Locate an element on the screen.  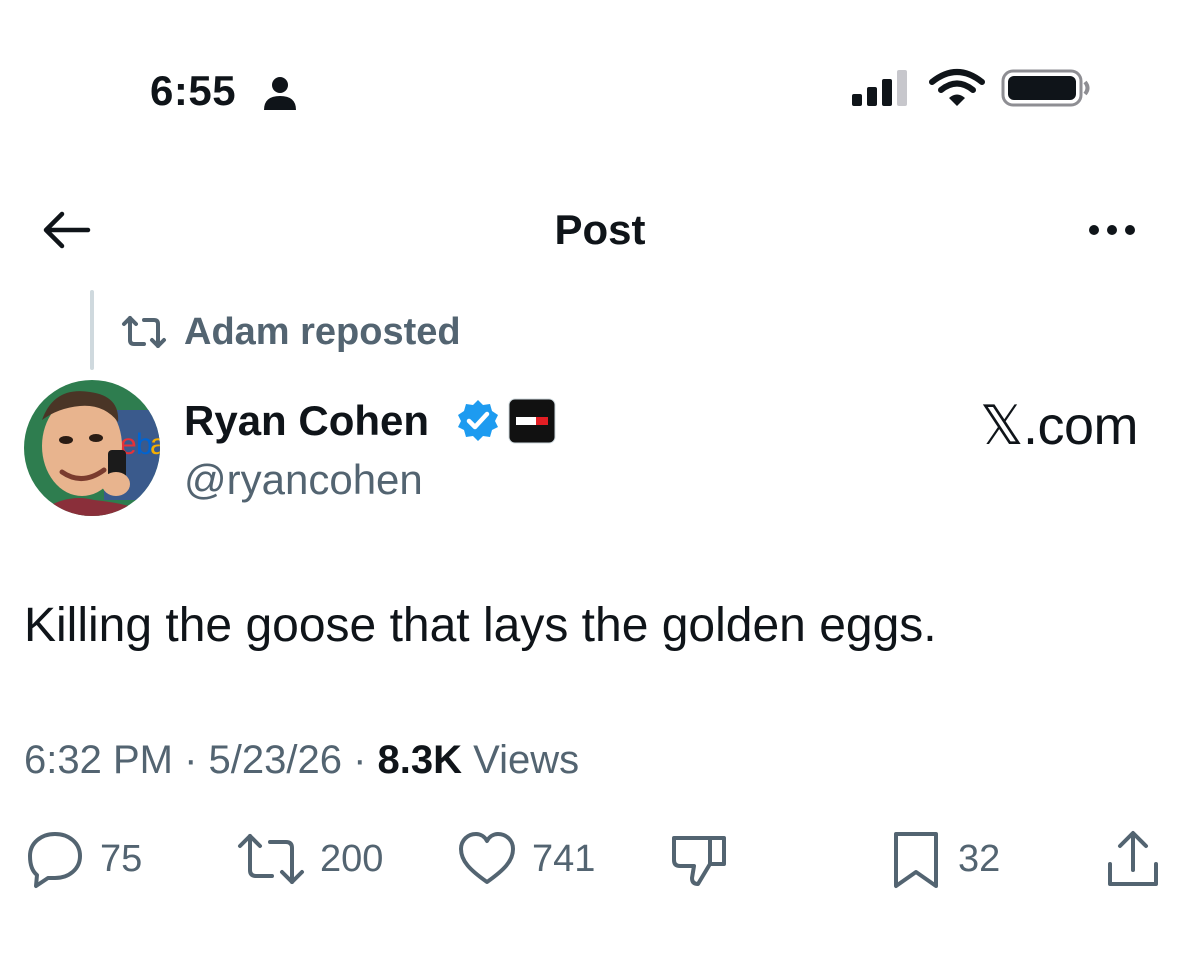
like-button: 741 is located at coordinates (525, 859).